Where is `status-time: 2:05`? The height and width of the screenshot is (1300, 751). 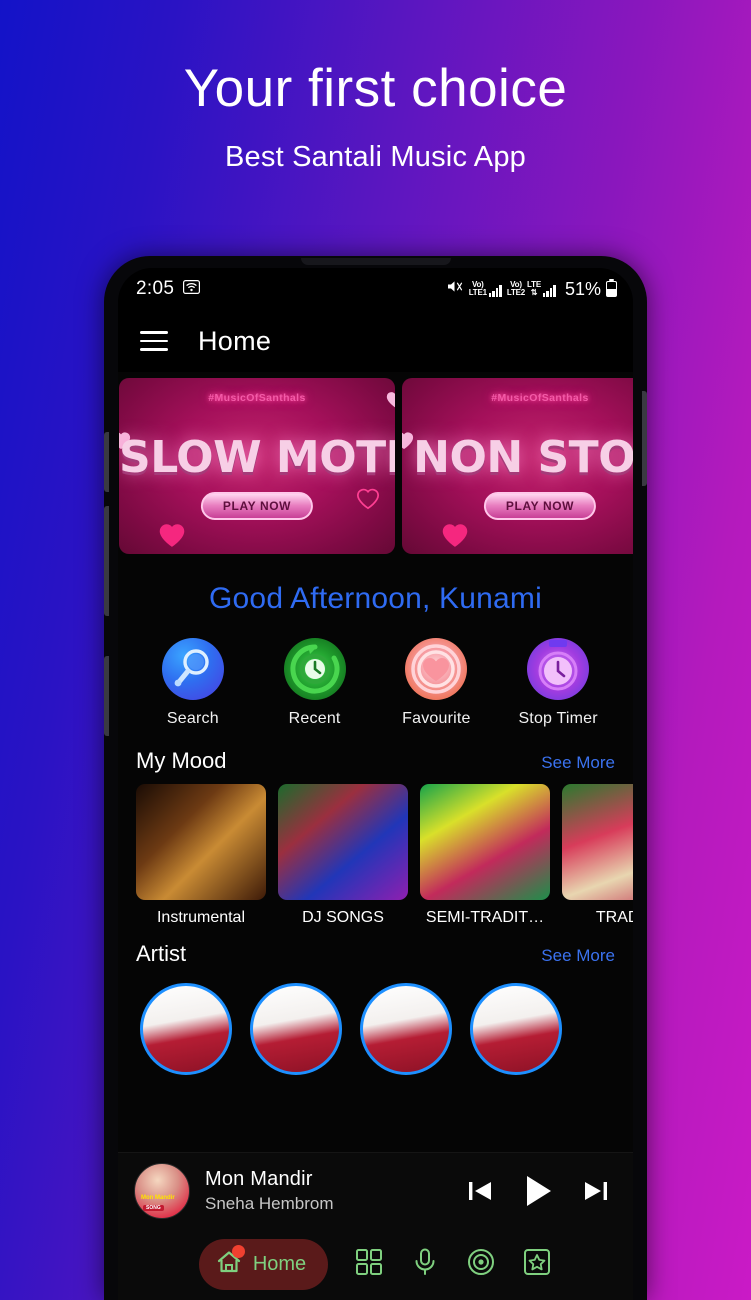 status-time: 2:05 is located at coordinates (155, 288).